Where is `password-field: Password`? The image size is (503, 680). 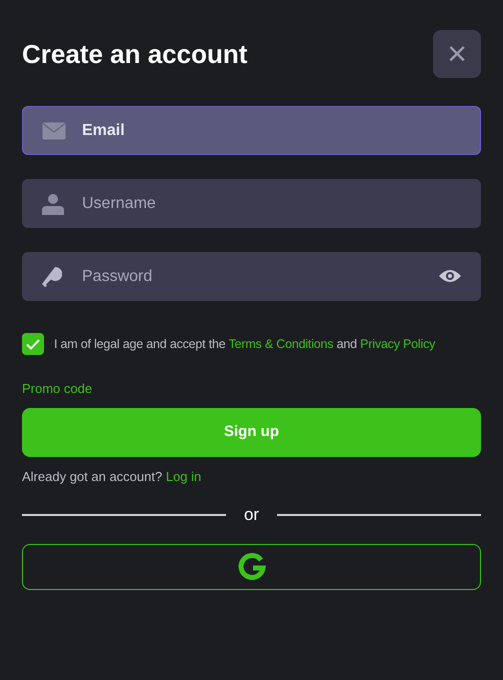 password-field: Password is located at coordinates (251, 276).